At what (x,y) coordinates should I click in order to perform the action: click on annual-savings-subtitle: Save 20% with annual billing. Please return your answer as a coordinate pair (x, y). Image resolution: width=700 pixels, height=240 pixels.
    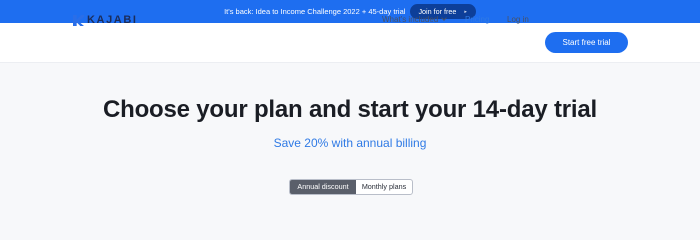
    Looking at the image, I should click on (350, 143).